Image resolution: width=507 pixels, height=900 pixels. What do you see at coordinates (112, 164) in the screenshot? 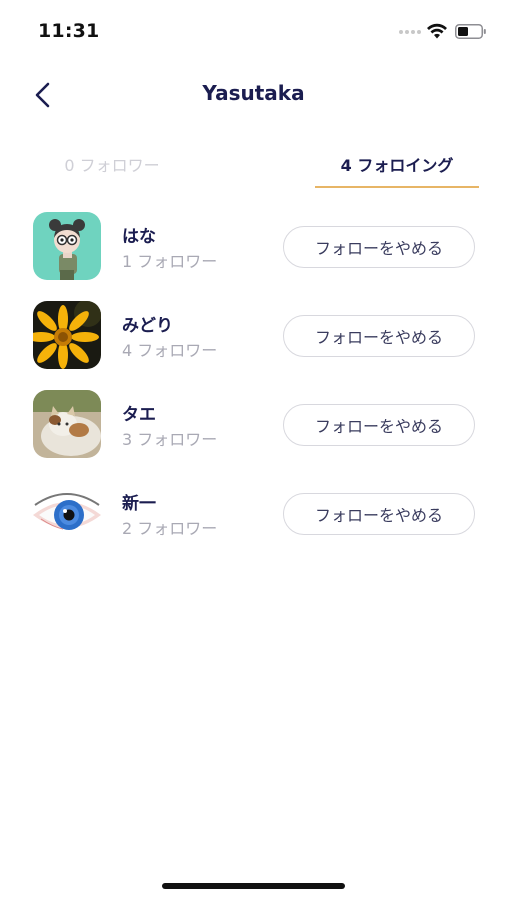
I see `tab-followers: 0 フォロワー` at bounding box center [112, 164].